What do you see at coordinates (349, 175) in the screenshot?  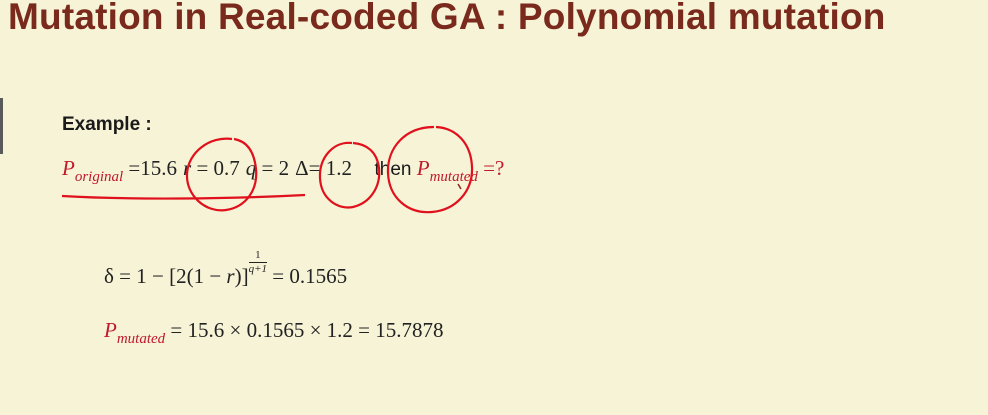 I see `ink-circle-q-value` at bounding box center [349, 175].